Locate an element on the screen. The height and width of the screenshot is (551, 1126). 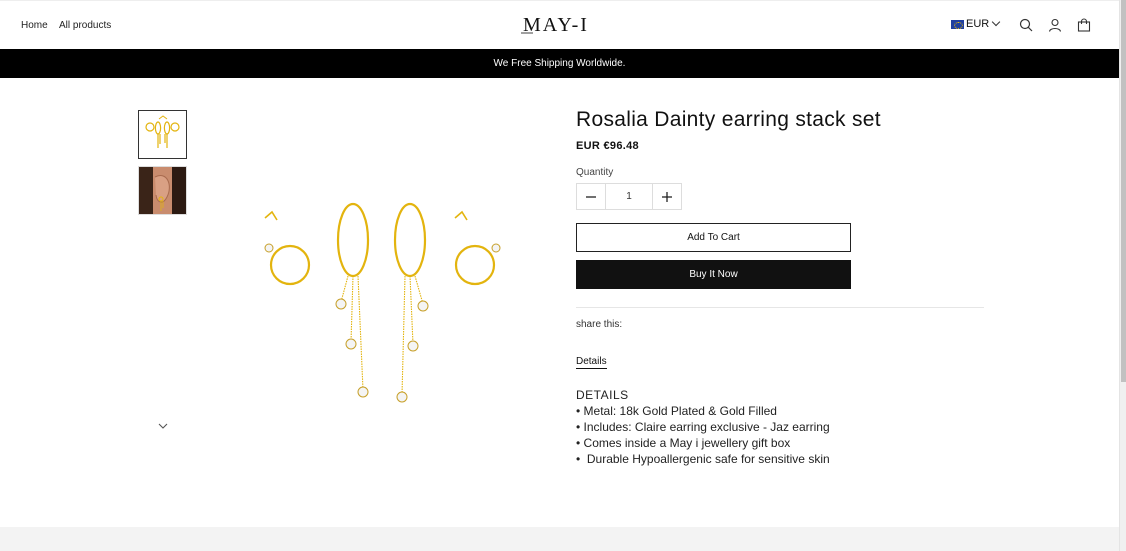
site-header: Home All products MAY-I EUR is located at coordinates (559, 24).